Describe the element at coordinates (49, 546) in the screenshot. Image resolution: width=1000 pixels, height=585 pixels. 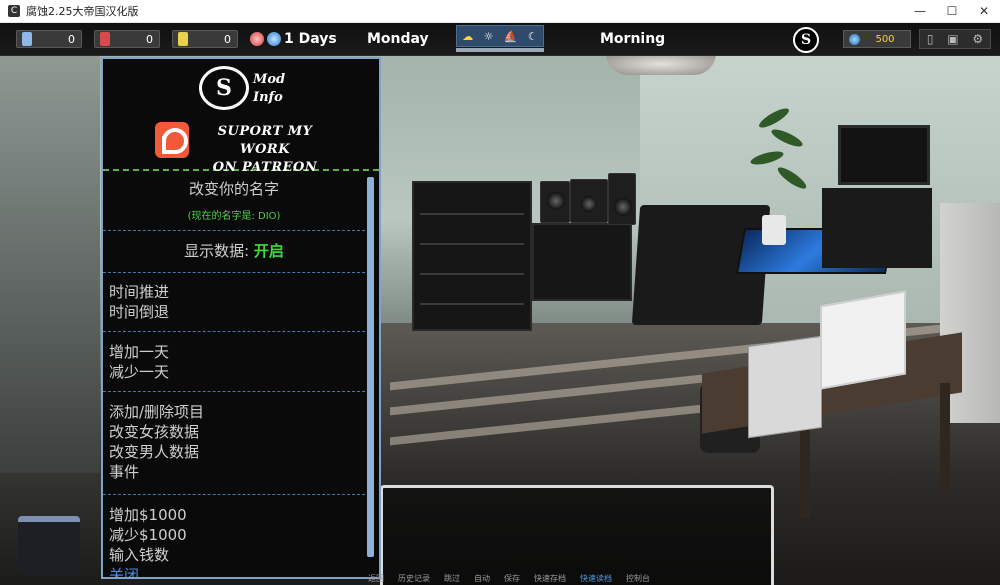
I see `trash-bin` at that location.